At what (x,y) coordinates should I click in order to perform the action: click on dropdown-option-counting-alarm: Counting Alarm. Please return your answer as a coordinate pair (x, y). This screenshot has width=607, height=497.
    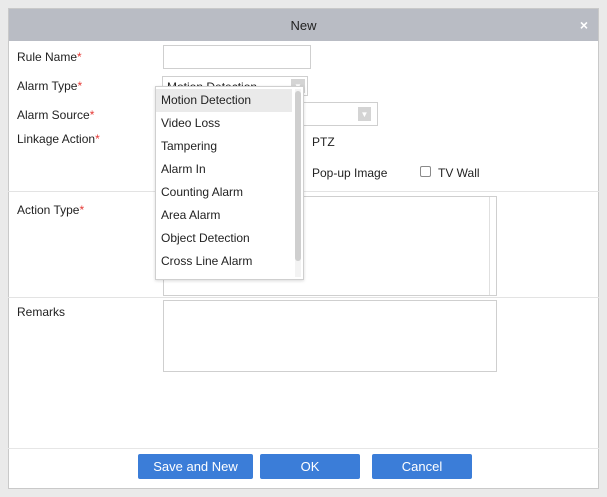
    Looking at the image, I should click on (224, 192).